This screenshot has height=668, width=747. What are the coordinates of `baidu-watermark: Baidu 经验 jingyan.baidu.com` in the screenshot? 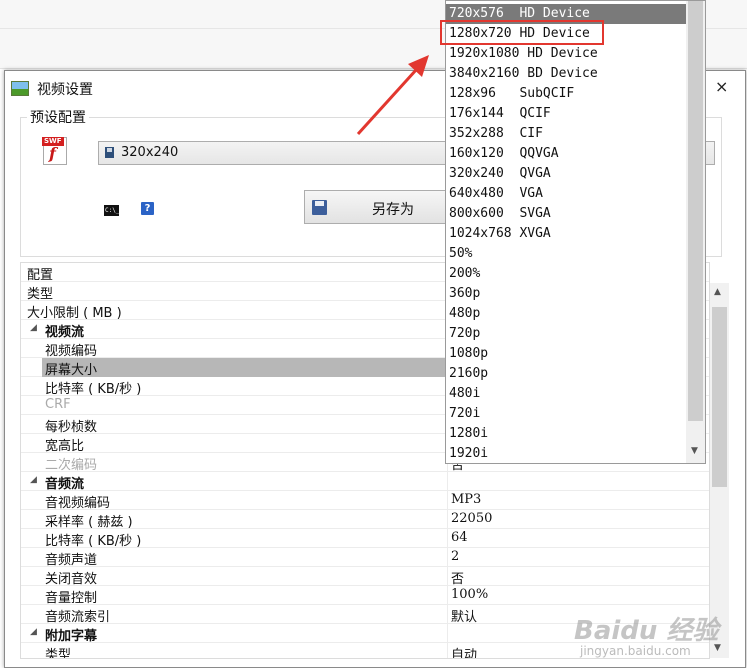 It's located at (659, 636).